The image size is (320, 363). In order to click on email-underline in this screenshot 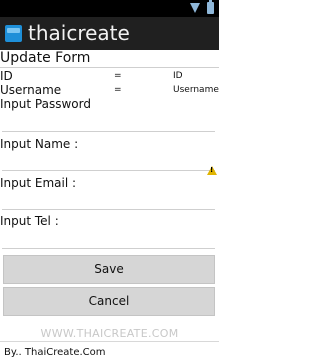, I will do `click(108, 209)`.